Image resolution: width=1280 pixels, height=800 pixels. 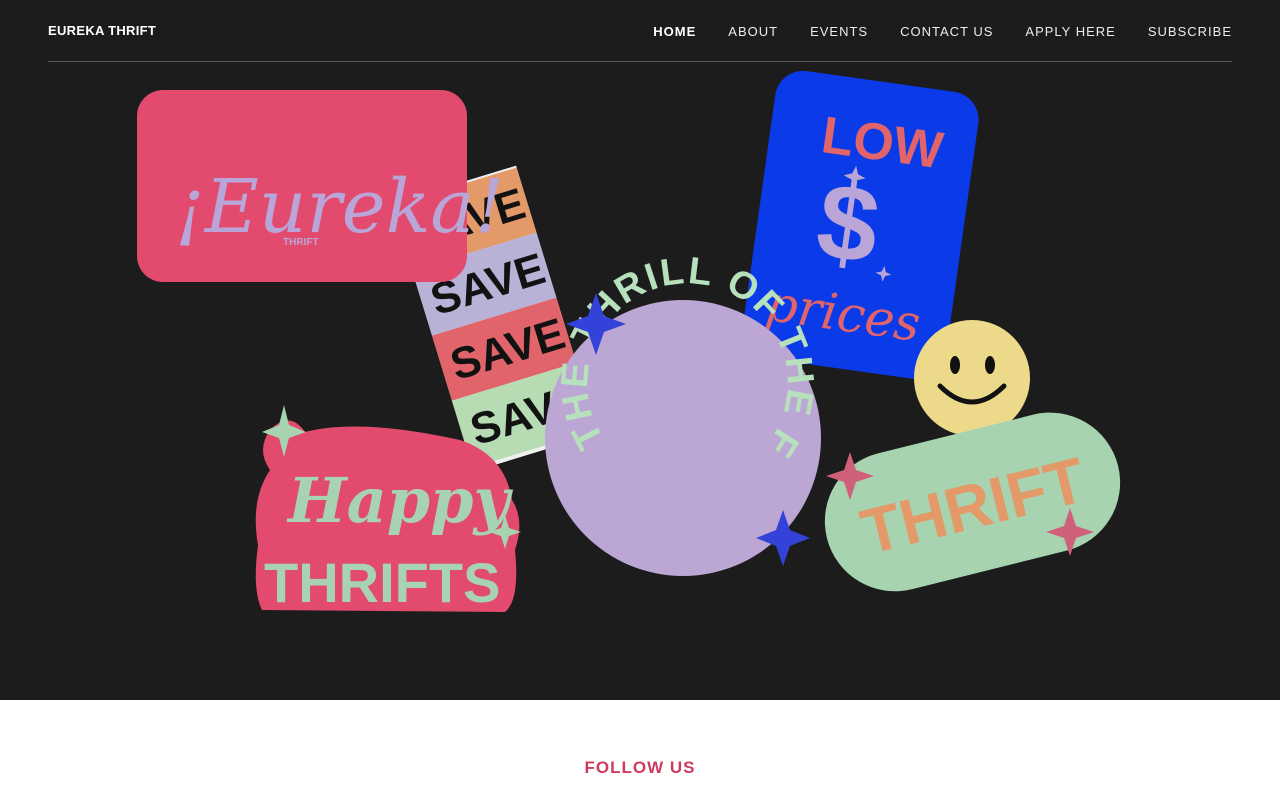 I want to click on eureka-sticker: ¡Eureka! THRIFT, so click(x=320, y=186).